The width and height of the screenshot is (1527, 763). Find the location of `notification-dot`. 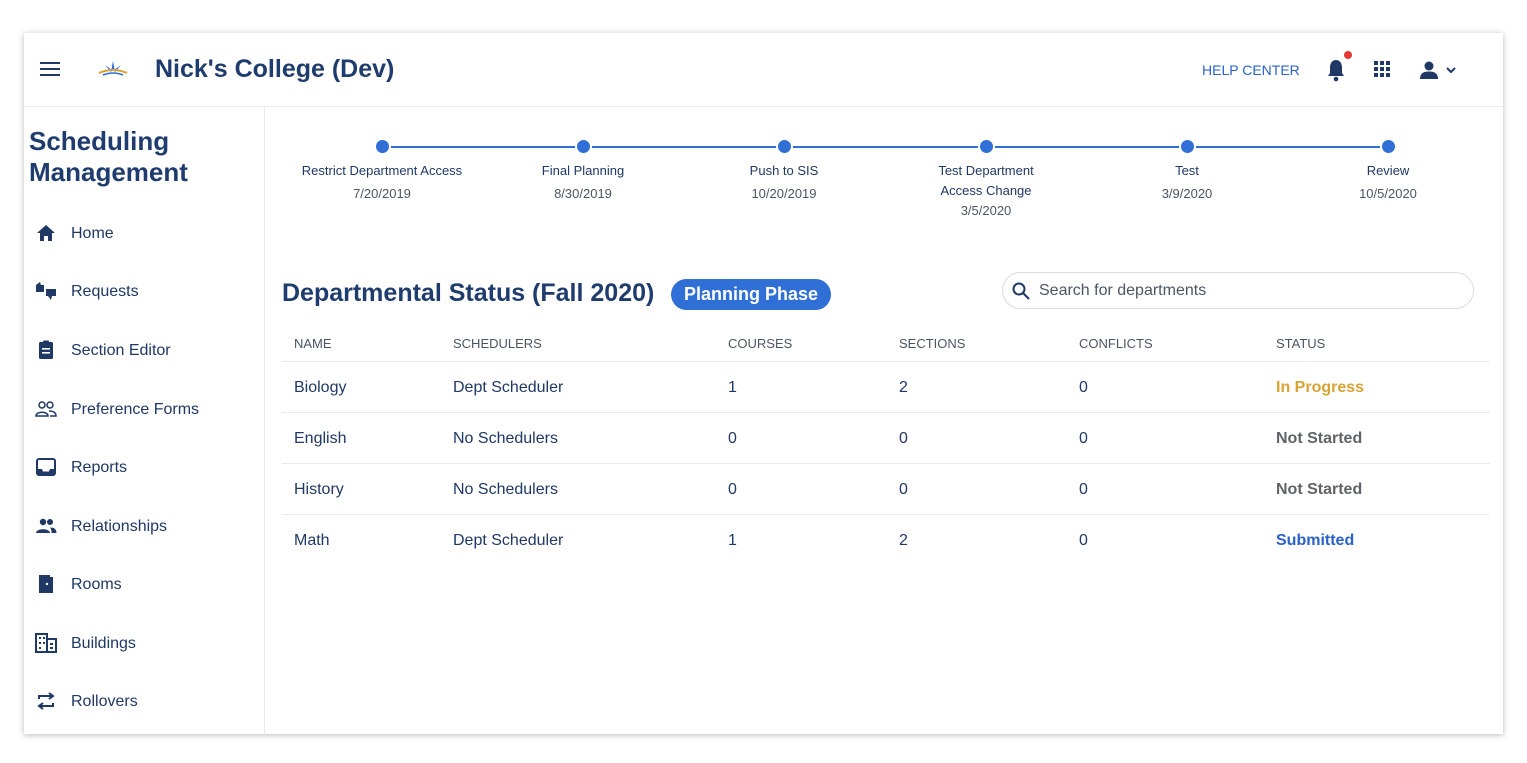

notification-dot is located at coordinates (1348, 55).